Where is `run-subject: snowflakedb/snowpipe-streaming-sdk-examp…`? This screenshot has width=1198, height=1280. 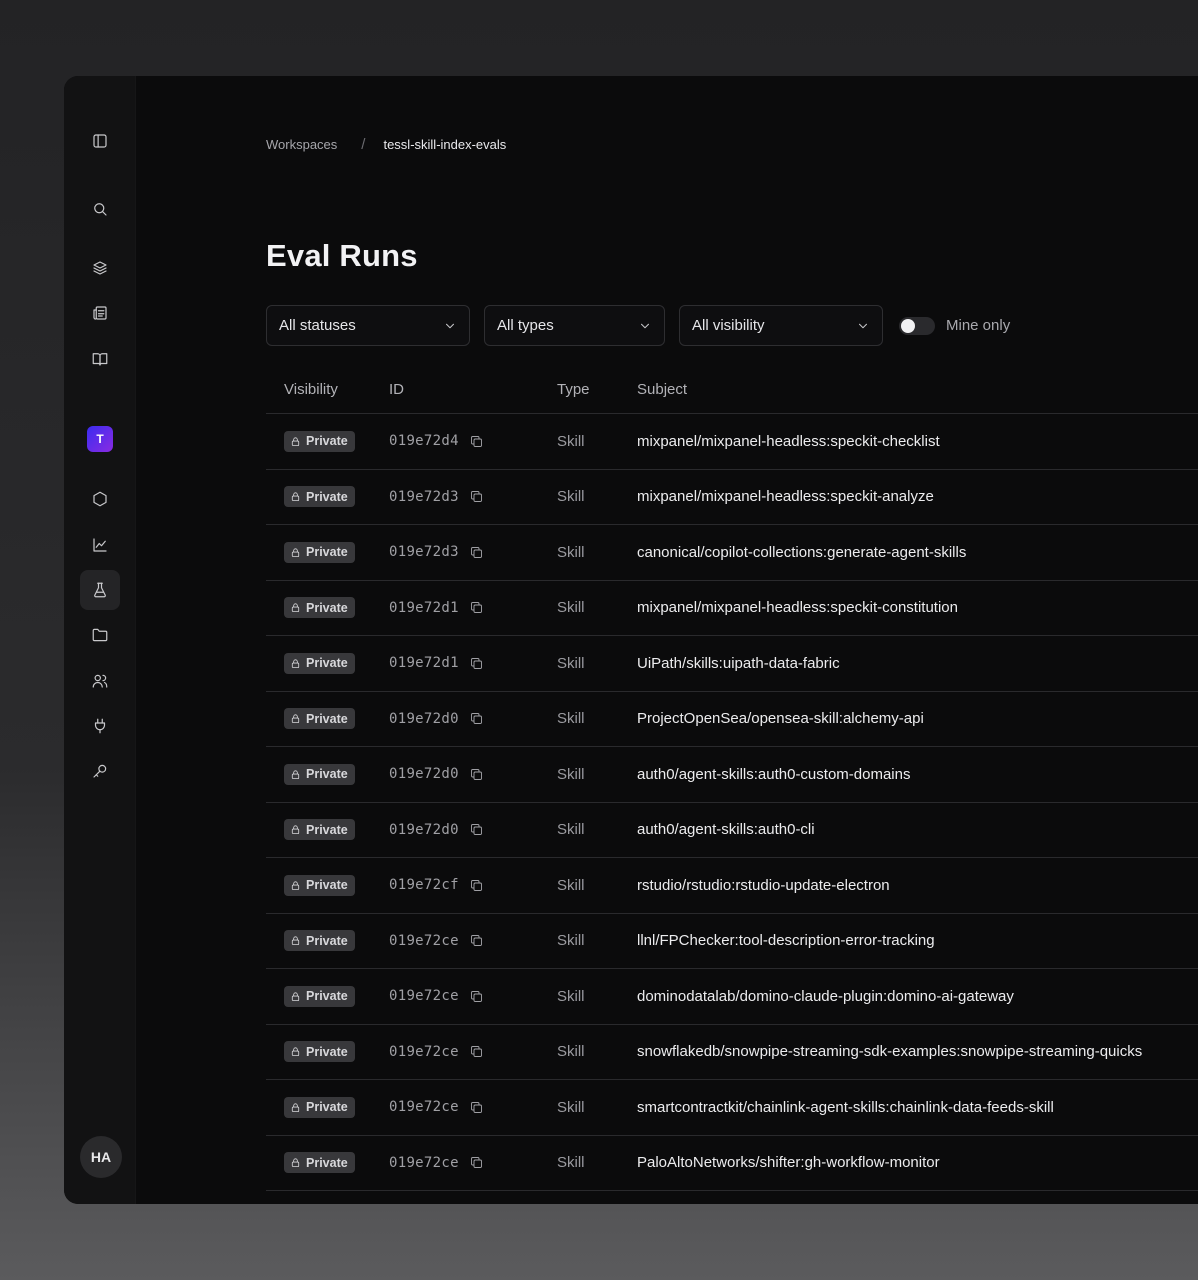
run-subject: snowflakedb/snowpipe-streaming-sdk-examp… is located at coordinates (917, 1051).